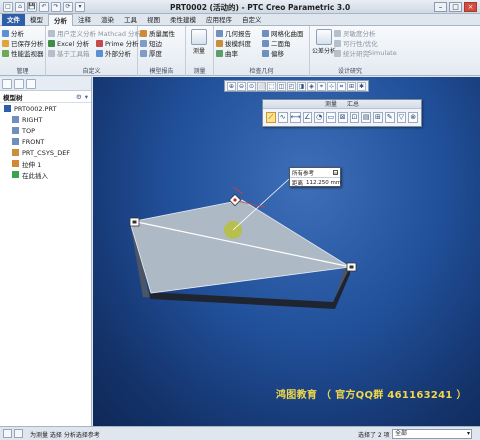 This screenshot has width=480, height=440. What do you see at coordinates (353, 104) in the screenshot?
I see `summary-tab: 汇总` at bounding box center [353, 104].